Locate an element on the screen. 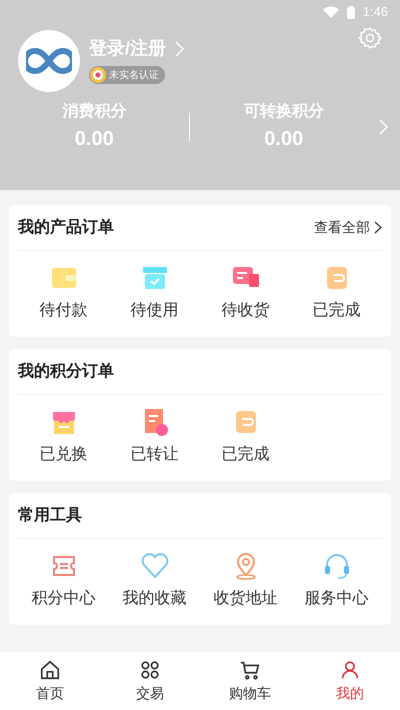 Image resolution: width=400 pixels, height=710 pixels. shortcut-item: 待付款 is located at coordinates (63, 293).